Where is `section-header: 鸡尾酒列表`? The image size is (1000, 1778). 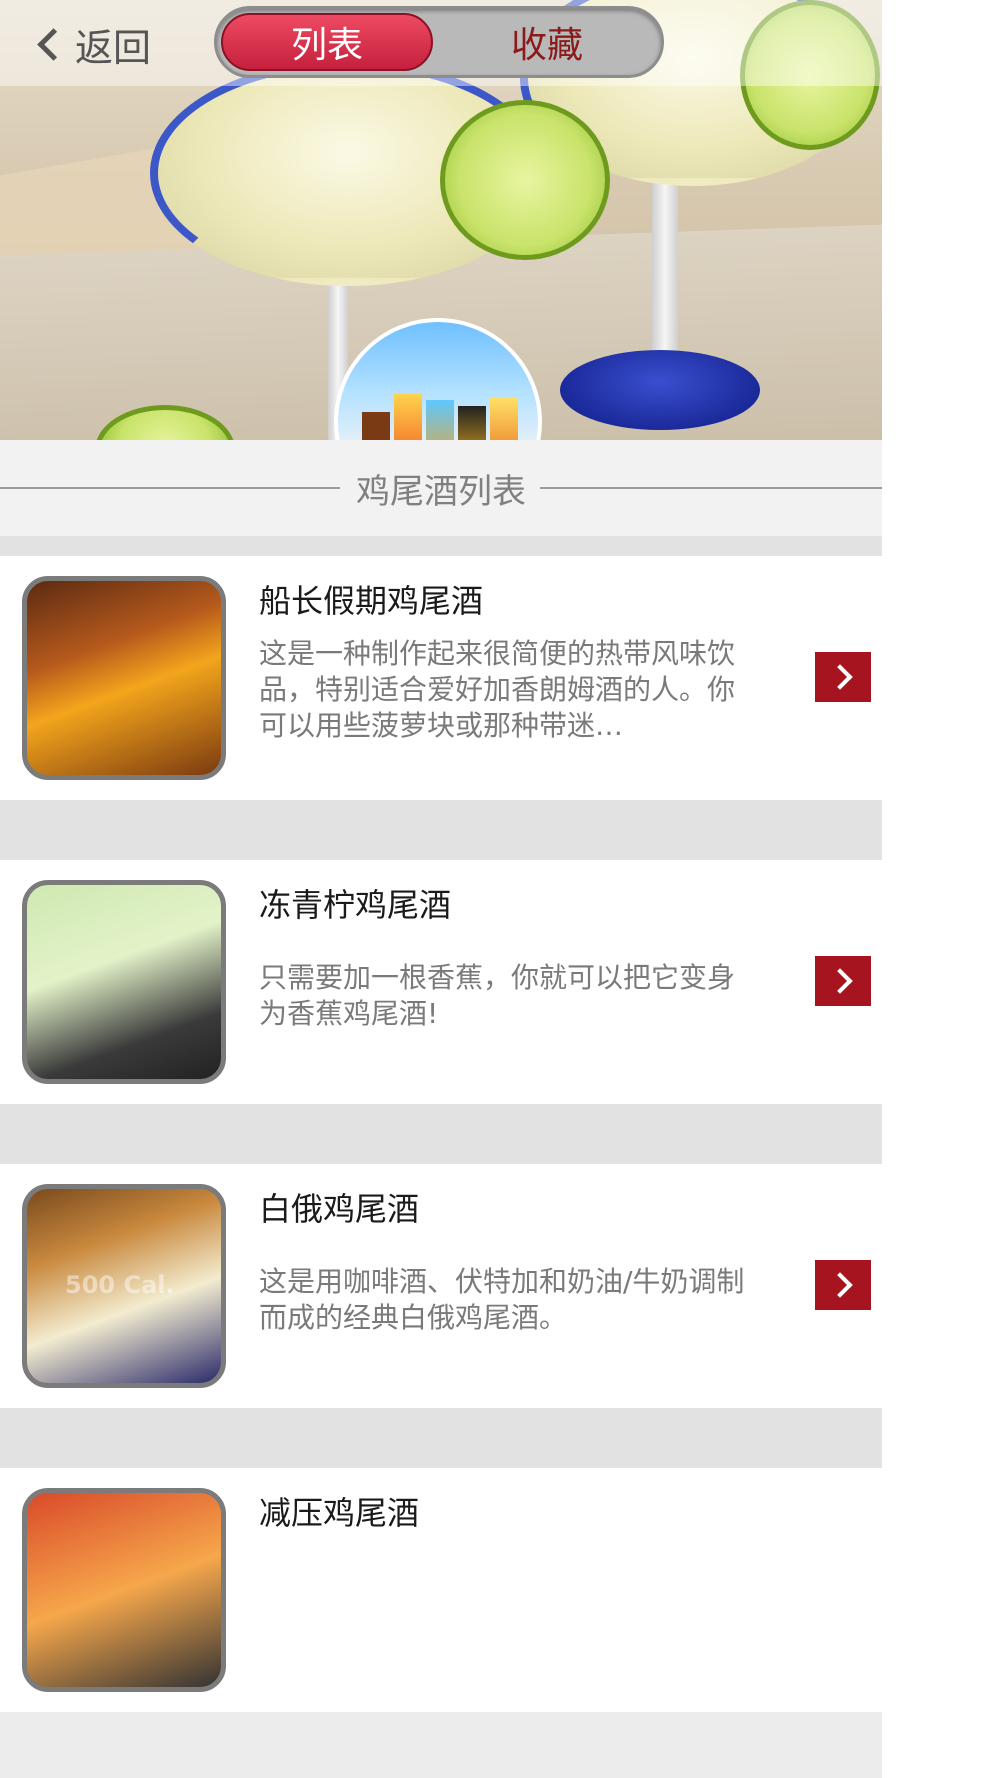 section-header: 鸡尾酒列表 is located at coordinates (441, 488).